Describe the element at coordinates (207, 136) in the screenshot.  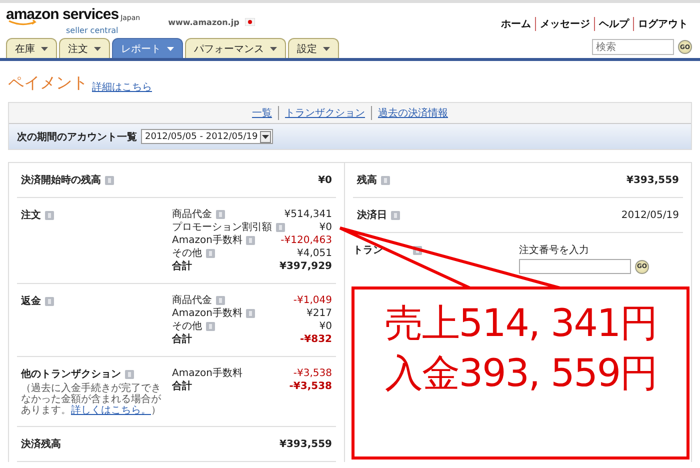
I see `period-select: 2012/05/05 - 2012/05/19` at that location.